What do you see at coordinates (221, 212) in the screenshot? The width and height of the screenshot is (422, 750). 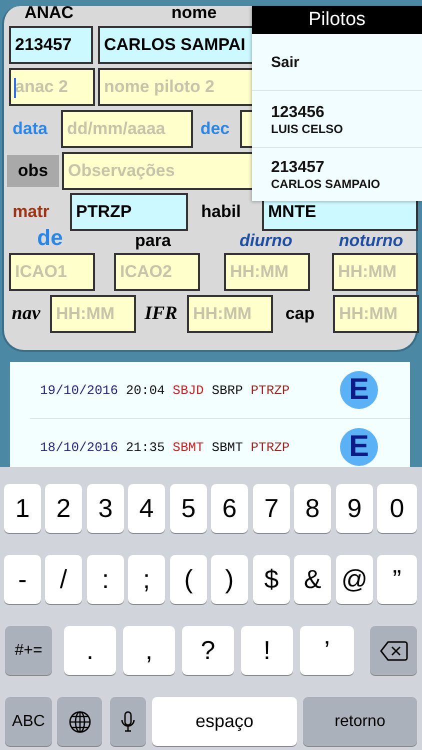 I see `field-label: habil` at bounding box center [221, 212].